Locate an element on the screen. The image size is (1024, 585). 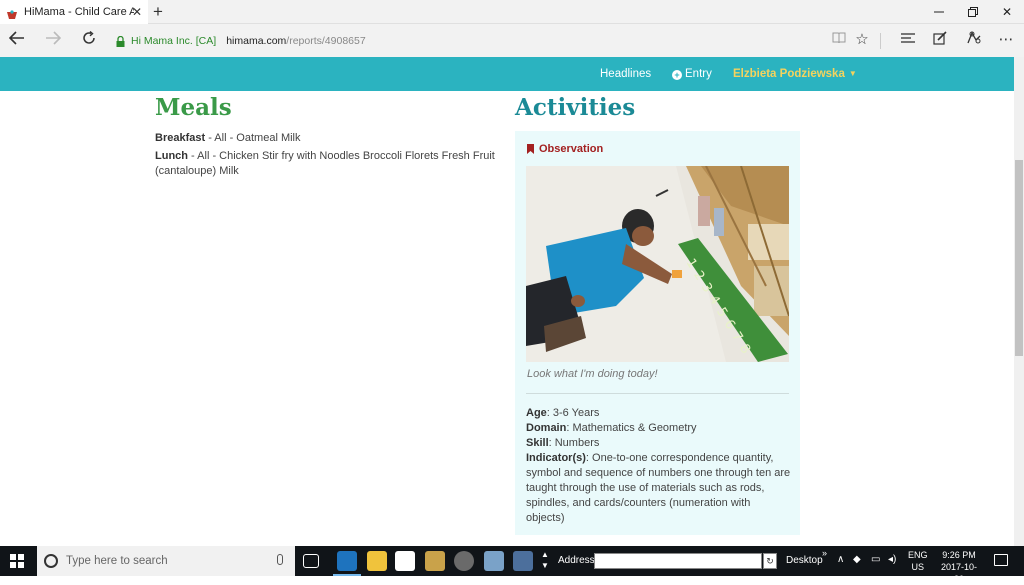
photo-caption: Look what I'm doing today! is located at coordinates (592, 374).